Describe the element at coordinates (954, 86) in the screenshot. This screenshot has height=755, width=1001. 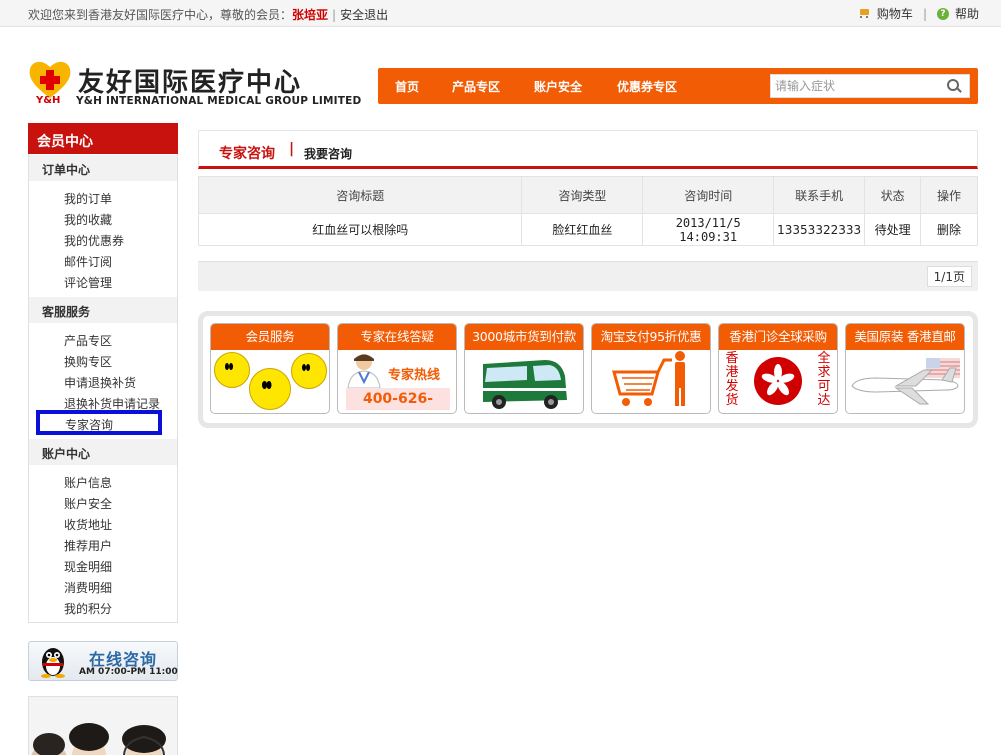
I see `search-icon` at that location.